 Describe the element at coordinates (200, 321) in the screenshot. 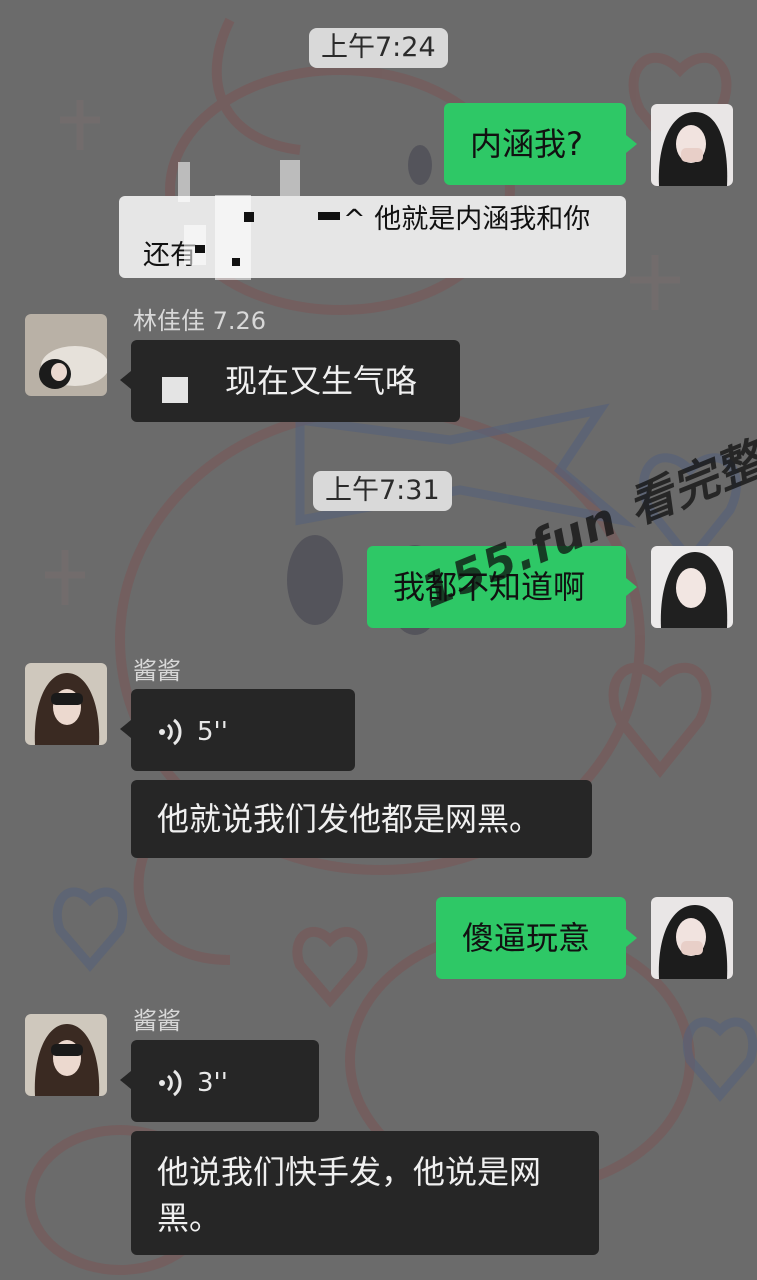

I see `sender-name: 林佳佳 7.26` at that location.